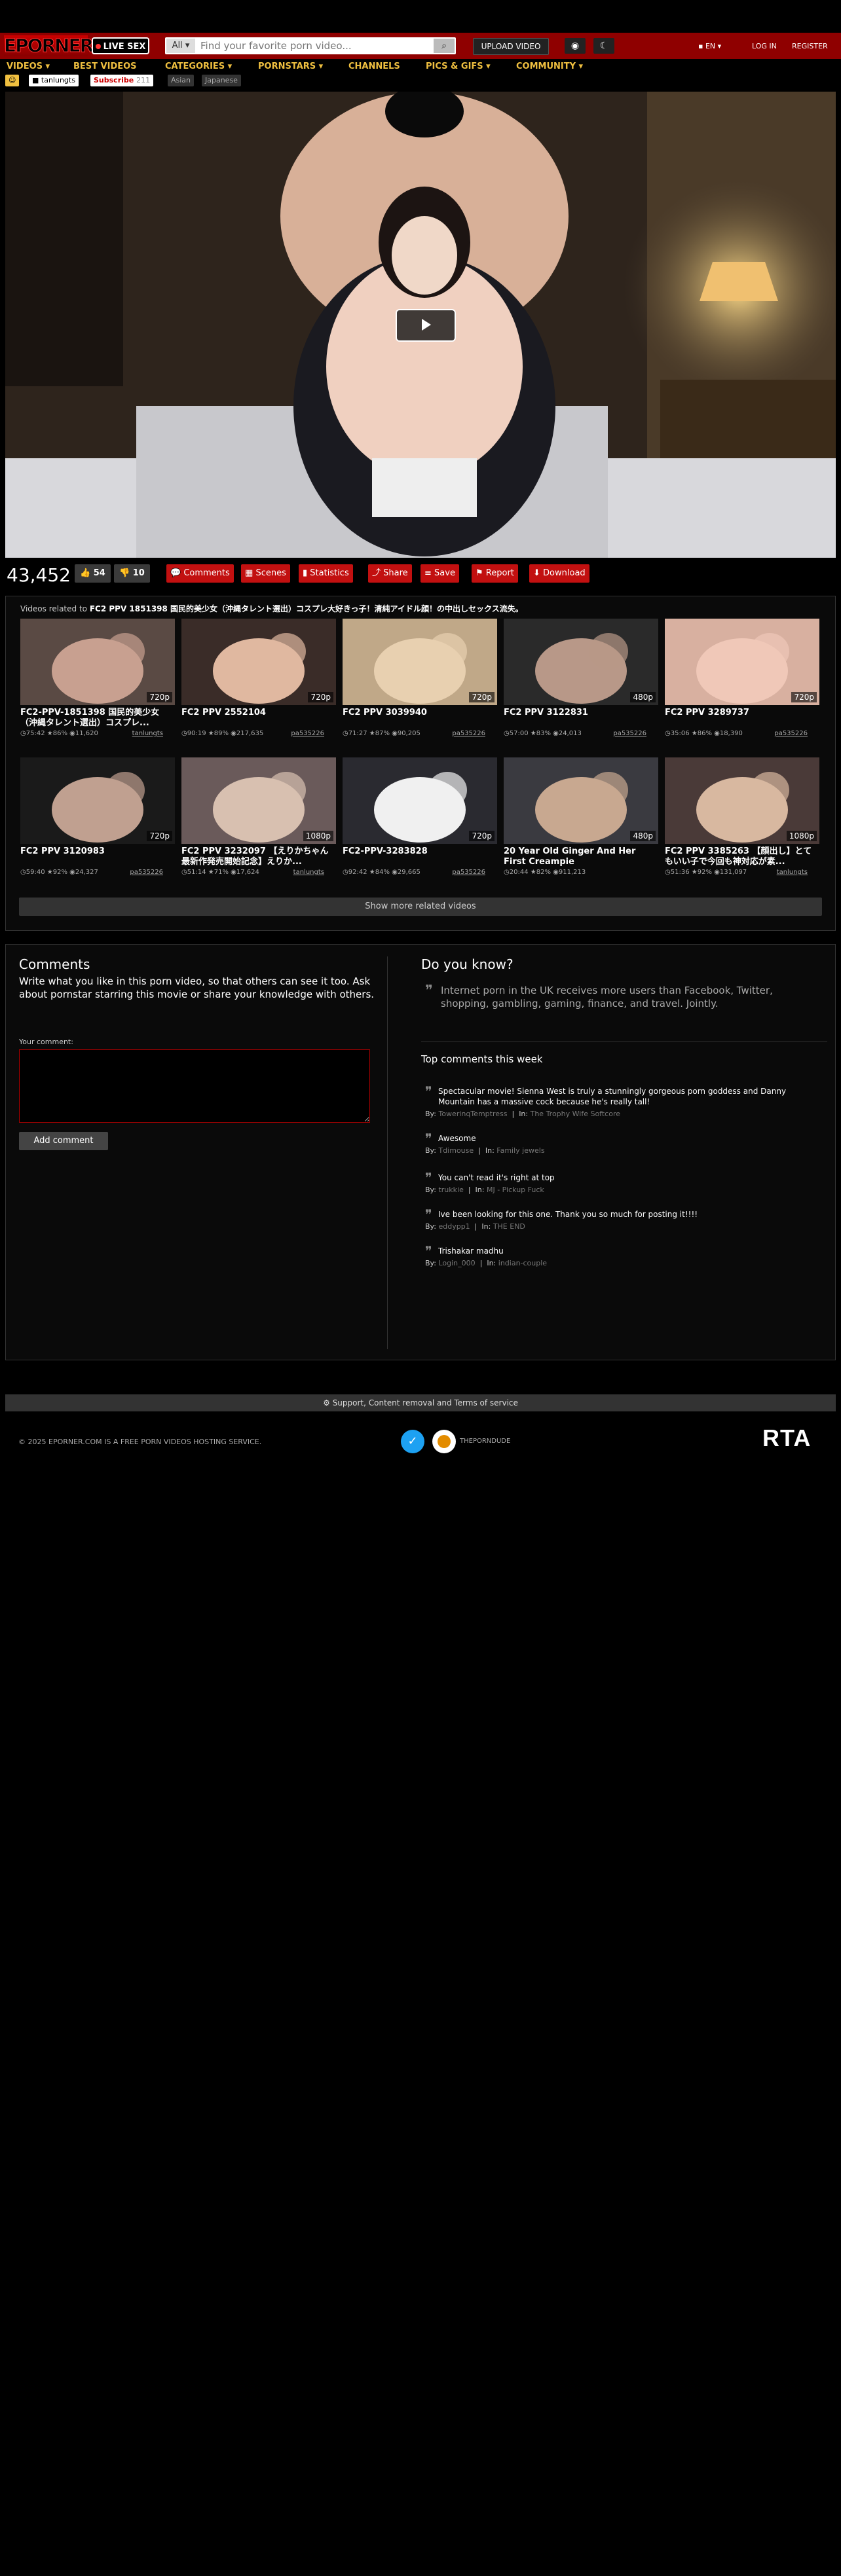 This screenshot has height=2576, width=841. What do you see at coordinates (290, 66) in the screenshot?
I see `nav-pornstars: PORNSTARS ▾` at bounding box center [290, 66].